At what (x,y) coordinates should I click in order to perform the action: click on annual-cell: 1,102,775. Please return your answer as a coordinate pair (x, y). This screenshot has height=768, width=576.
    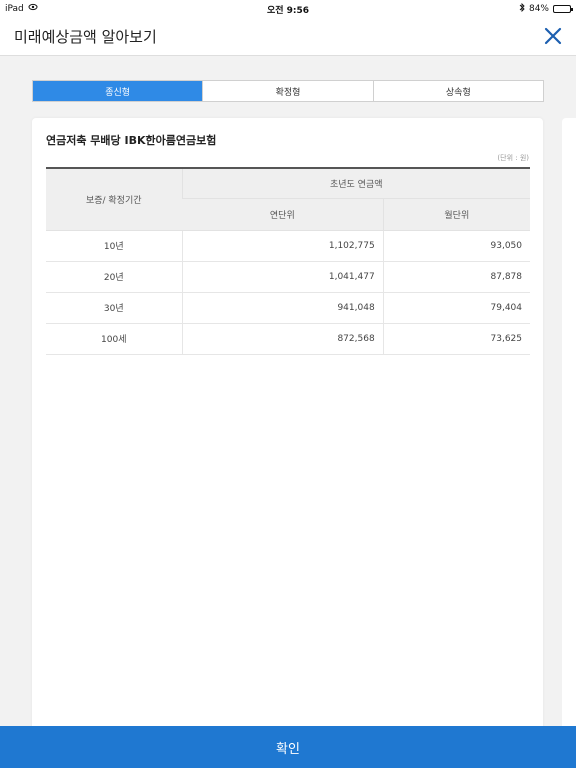
    Looking at the image, I should click on (282, 246).